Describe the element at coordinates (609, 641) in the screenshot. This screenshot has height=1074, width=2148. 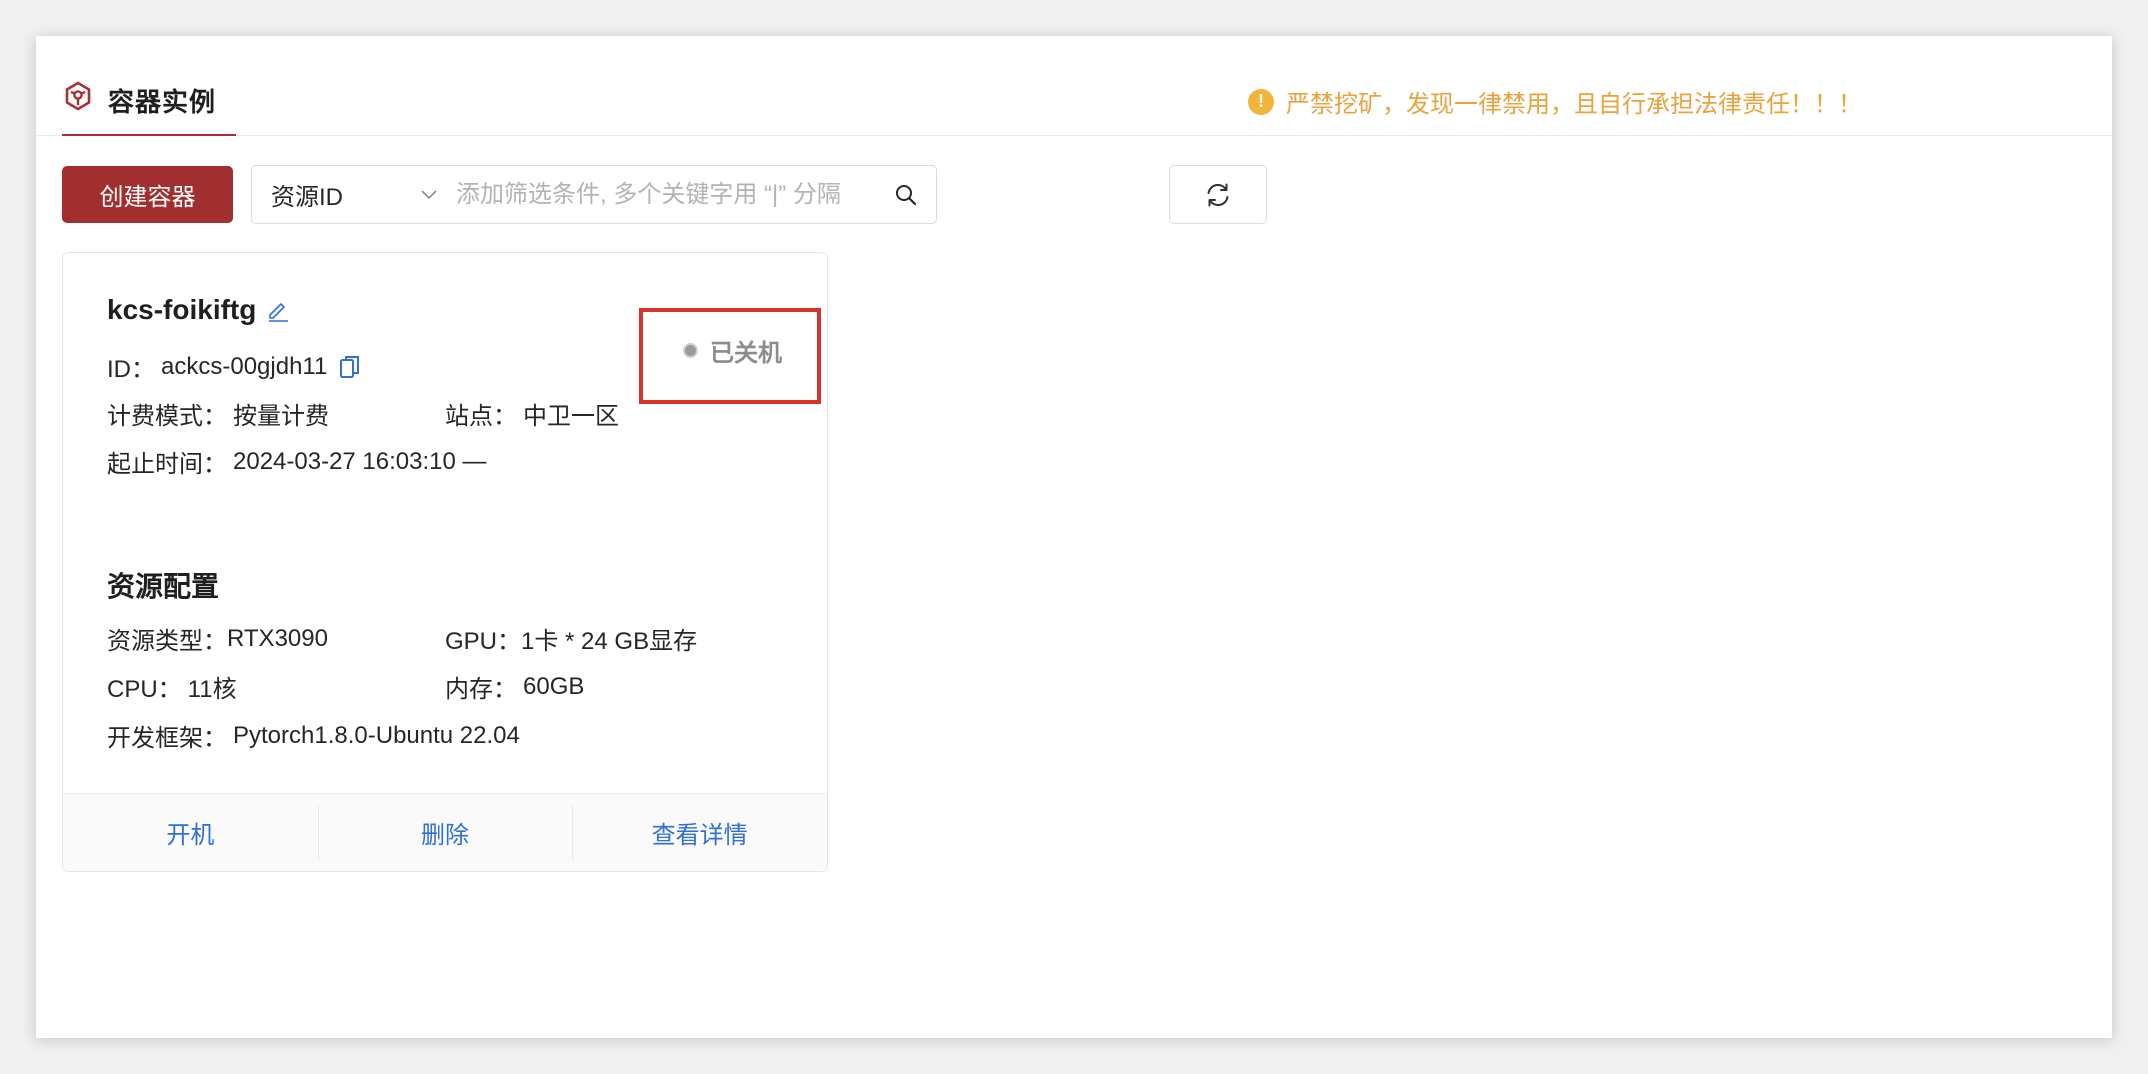
I see `gpu-value: 1卡 * 24 GB显存` at that location.